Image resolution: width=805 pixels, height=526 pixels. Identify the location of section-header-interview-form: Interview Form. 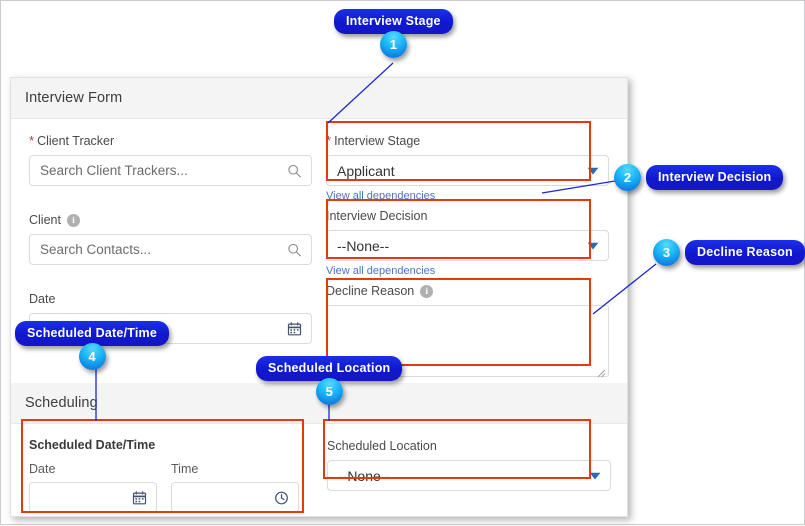
(319, 98).